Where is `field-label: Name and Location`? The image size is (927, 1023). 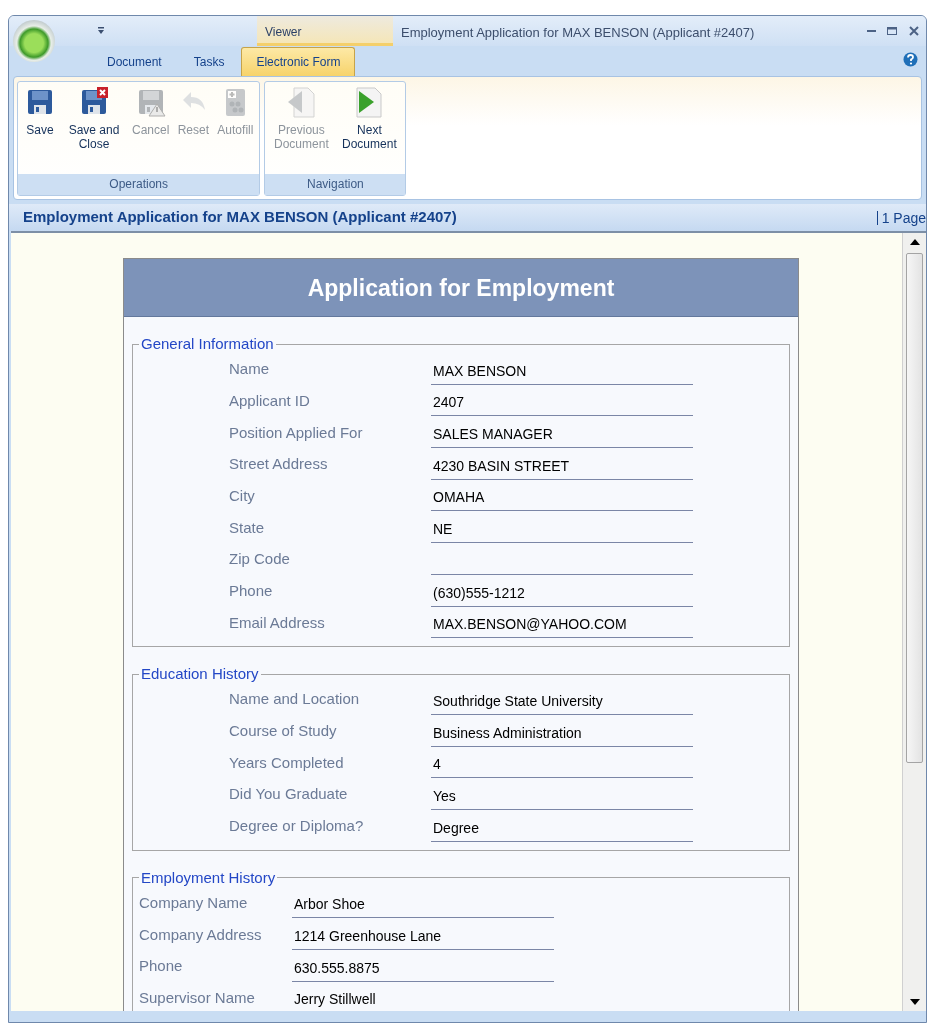 field-label: Name and Location is located at coordinates (295, 699).